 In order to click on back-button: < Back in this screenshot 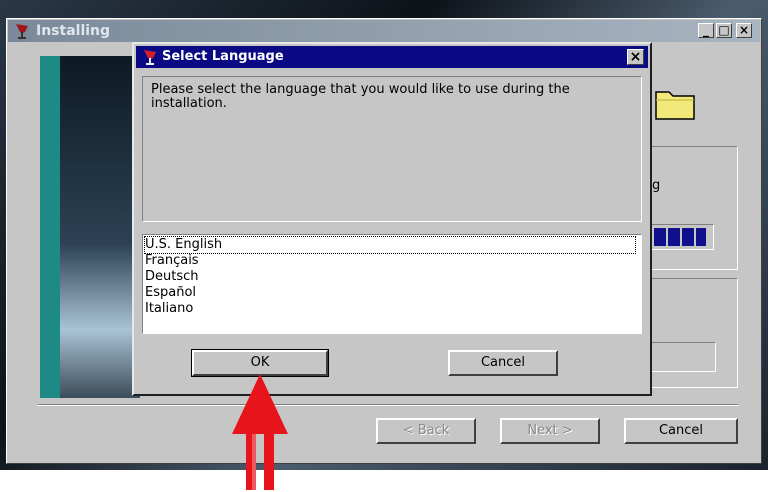, I will do `click(426, 431)`.